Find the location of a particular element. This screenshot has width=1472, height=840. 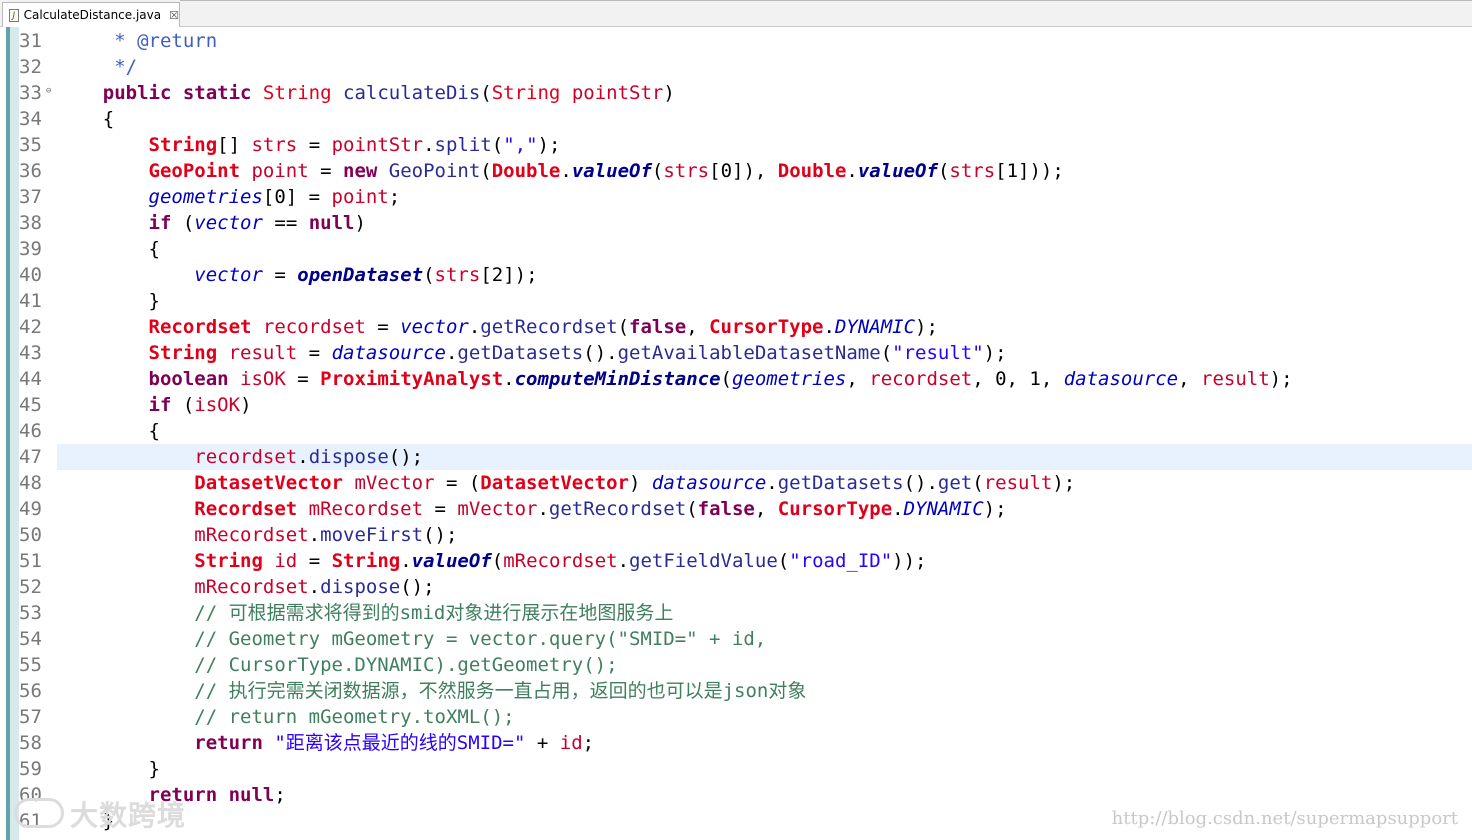

code-line: 52 mRecordset.dispose(); is located at coordinates (736, 587).